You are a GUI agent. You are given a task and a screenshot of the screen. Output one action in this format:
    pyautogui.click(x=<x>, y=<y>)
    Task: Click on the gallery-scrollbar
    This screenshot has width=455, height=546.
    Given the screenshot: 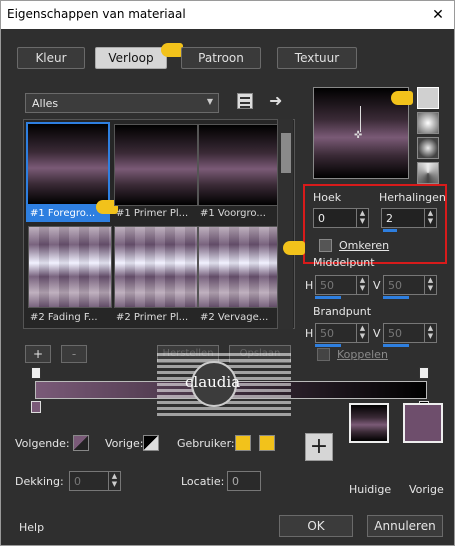 What is the action you would take?
    pyautogui.click(x=285, y=224)
    